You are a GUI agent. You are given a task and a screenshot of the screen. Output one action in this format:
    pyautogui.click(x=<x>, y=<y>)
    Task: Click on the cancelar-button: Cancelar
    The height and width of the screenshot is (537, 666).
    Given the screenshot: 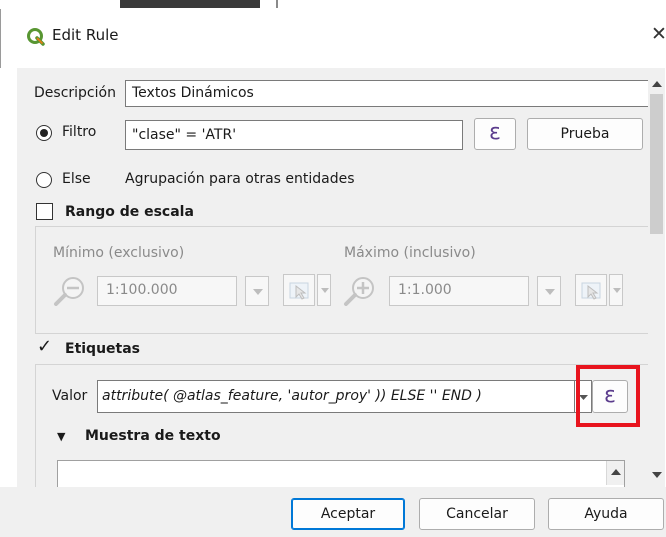 What is the action you would take?
    pyautogui.click(x=477, y=514)
    